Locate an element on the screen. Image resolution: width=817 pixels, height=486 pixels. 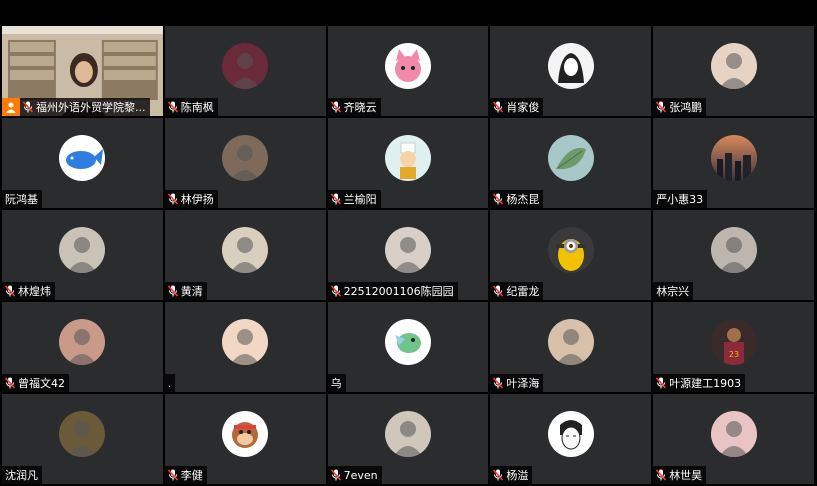
participant-tile: 齐晓云 is located at coordinates (408, 71).